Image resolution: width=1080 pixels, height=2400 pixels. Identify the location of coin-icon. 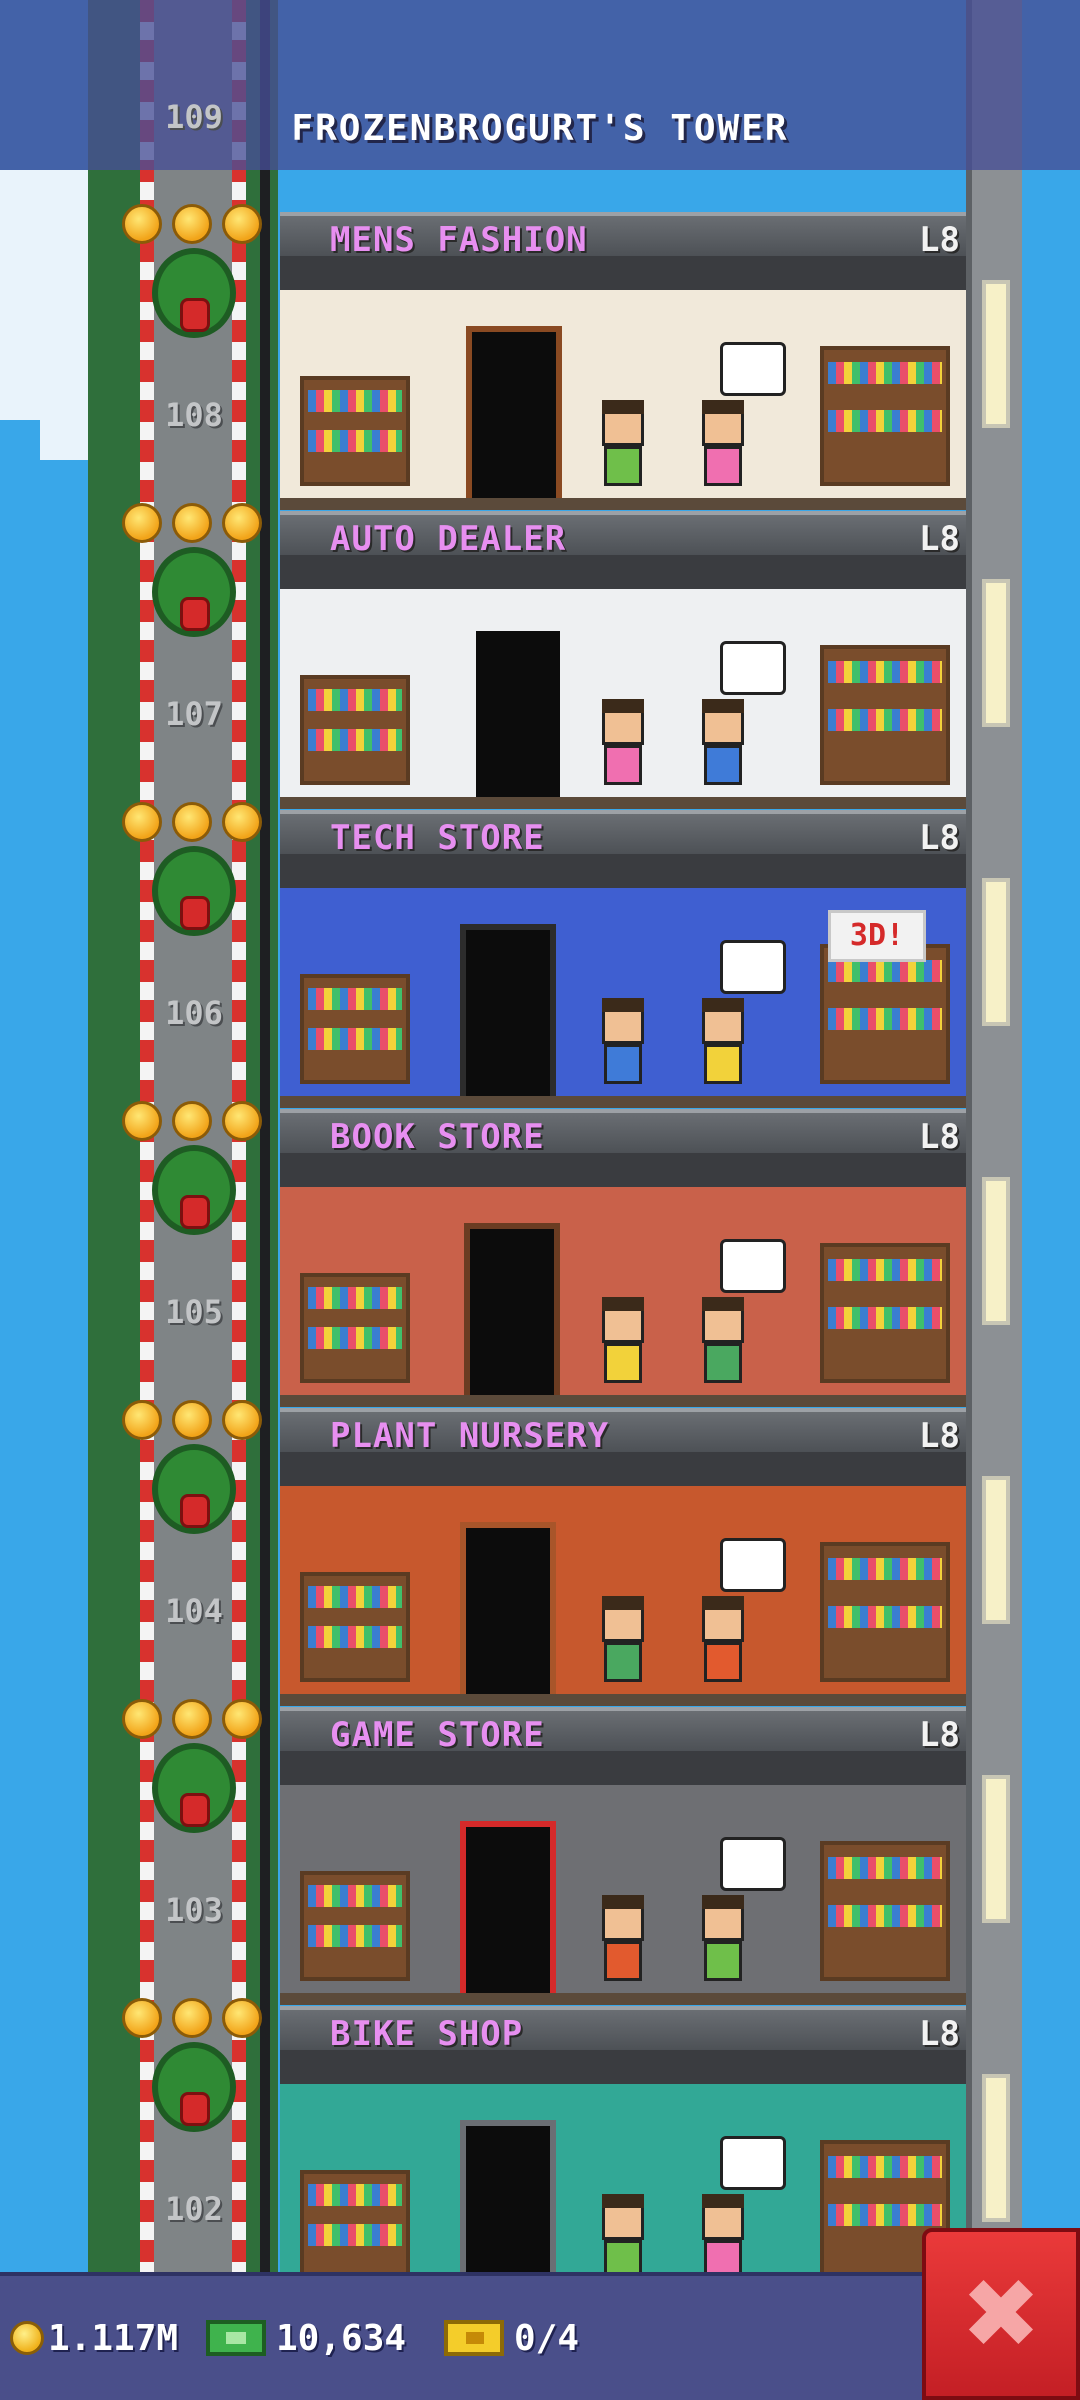
(27, 2338).